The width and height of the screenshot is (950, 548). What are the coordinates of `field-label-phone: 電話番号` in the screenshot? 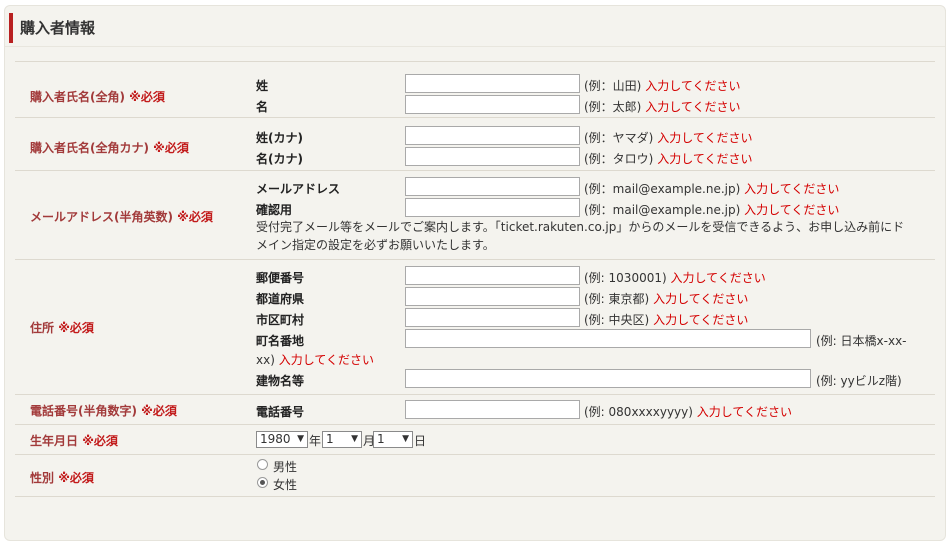 It's located at (280, 412).